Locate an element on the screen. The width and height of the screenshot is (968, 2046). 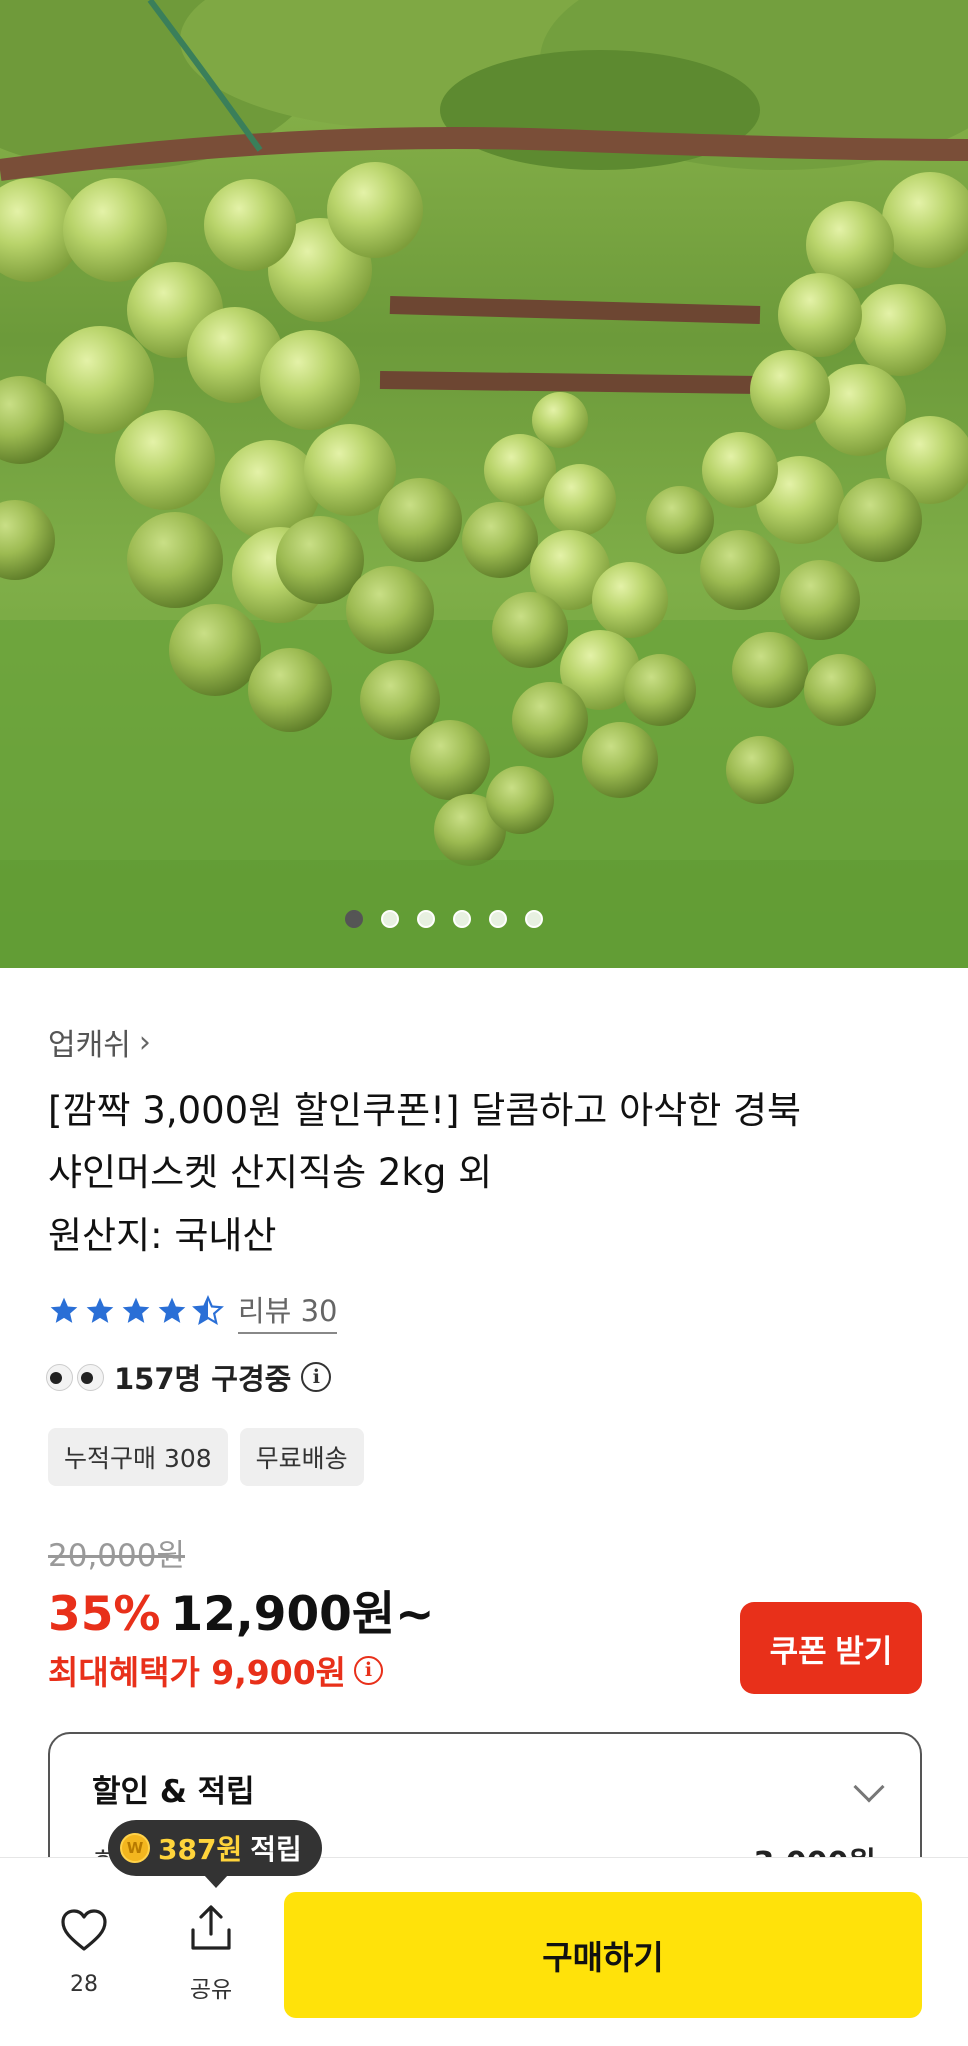
points-suffix: 적립 is located at coordinates (276, 1849).